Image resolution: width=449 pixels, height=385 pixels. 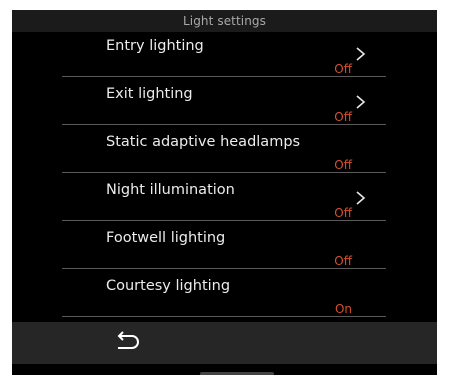 I want to click on setting-row-footwell-lighting: Footwell lighting Off, so click(x=224, y=246).